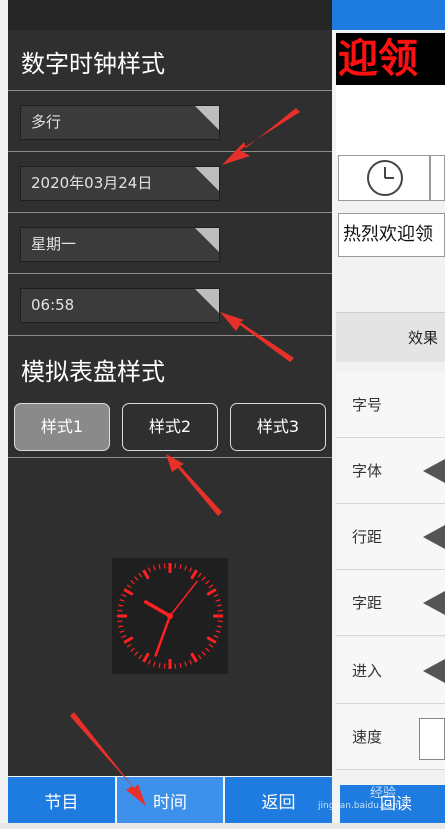 This screenshot has height=829, width=445. What do you see at coordinates (120, 244) in the screenshot?
I see `weekday-format-dropdown: 星期一` at bounding box center [120, 244].